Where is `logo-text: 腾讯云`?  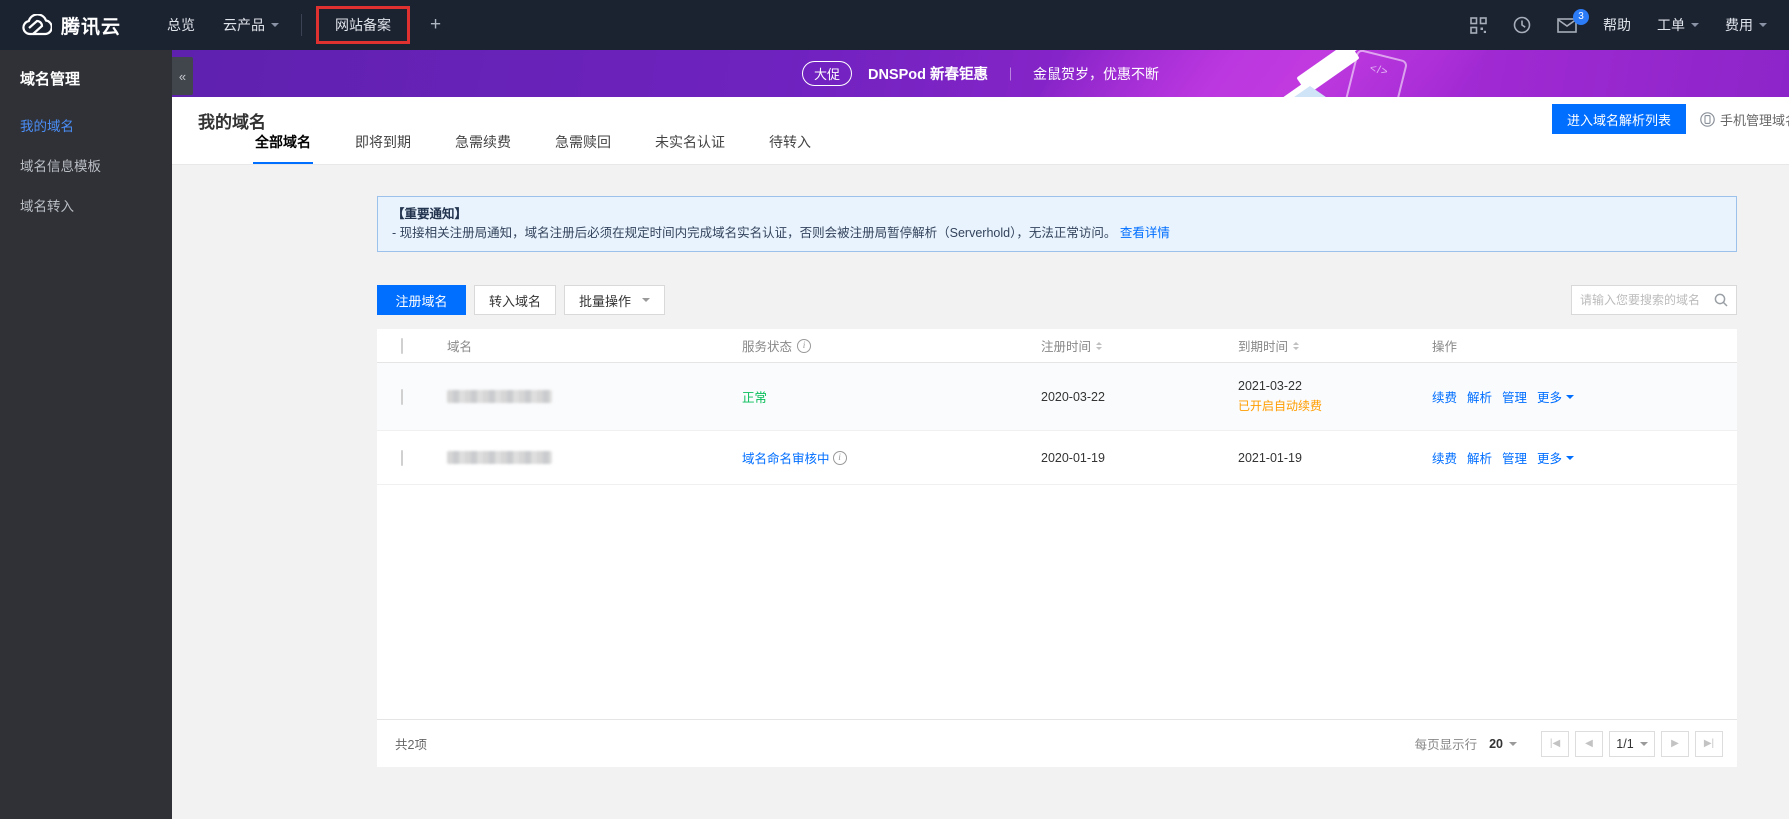 logo-text: 腾讯云 is located at coordinates (91, 27).